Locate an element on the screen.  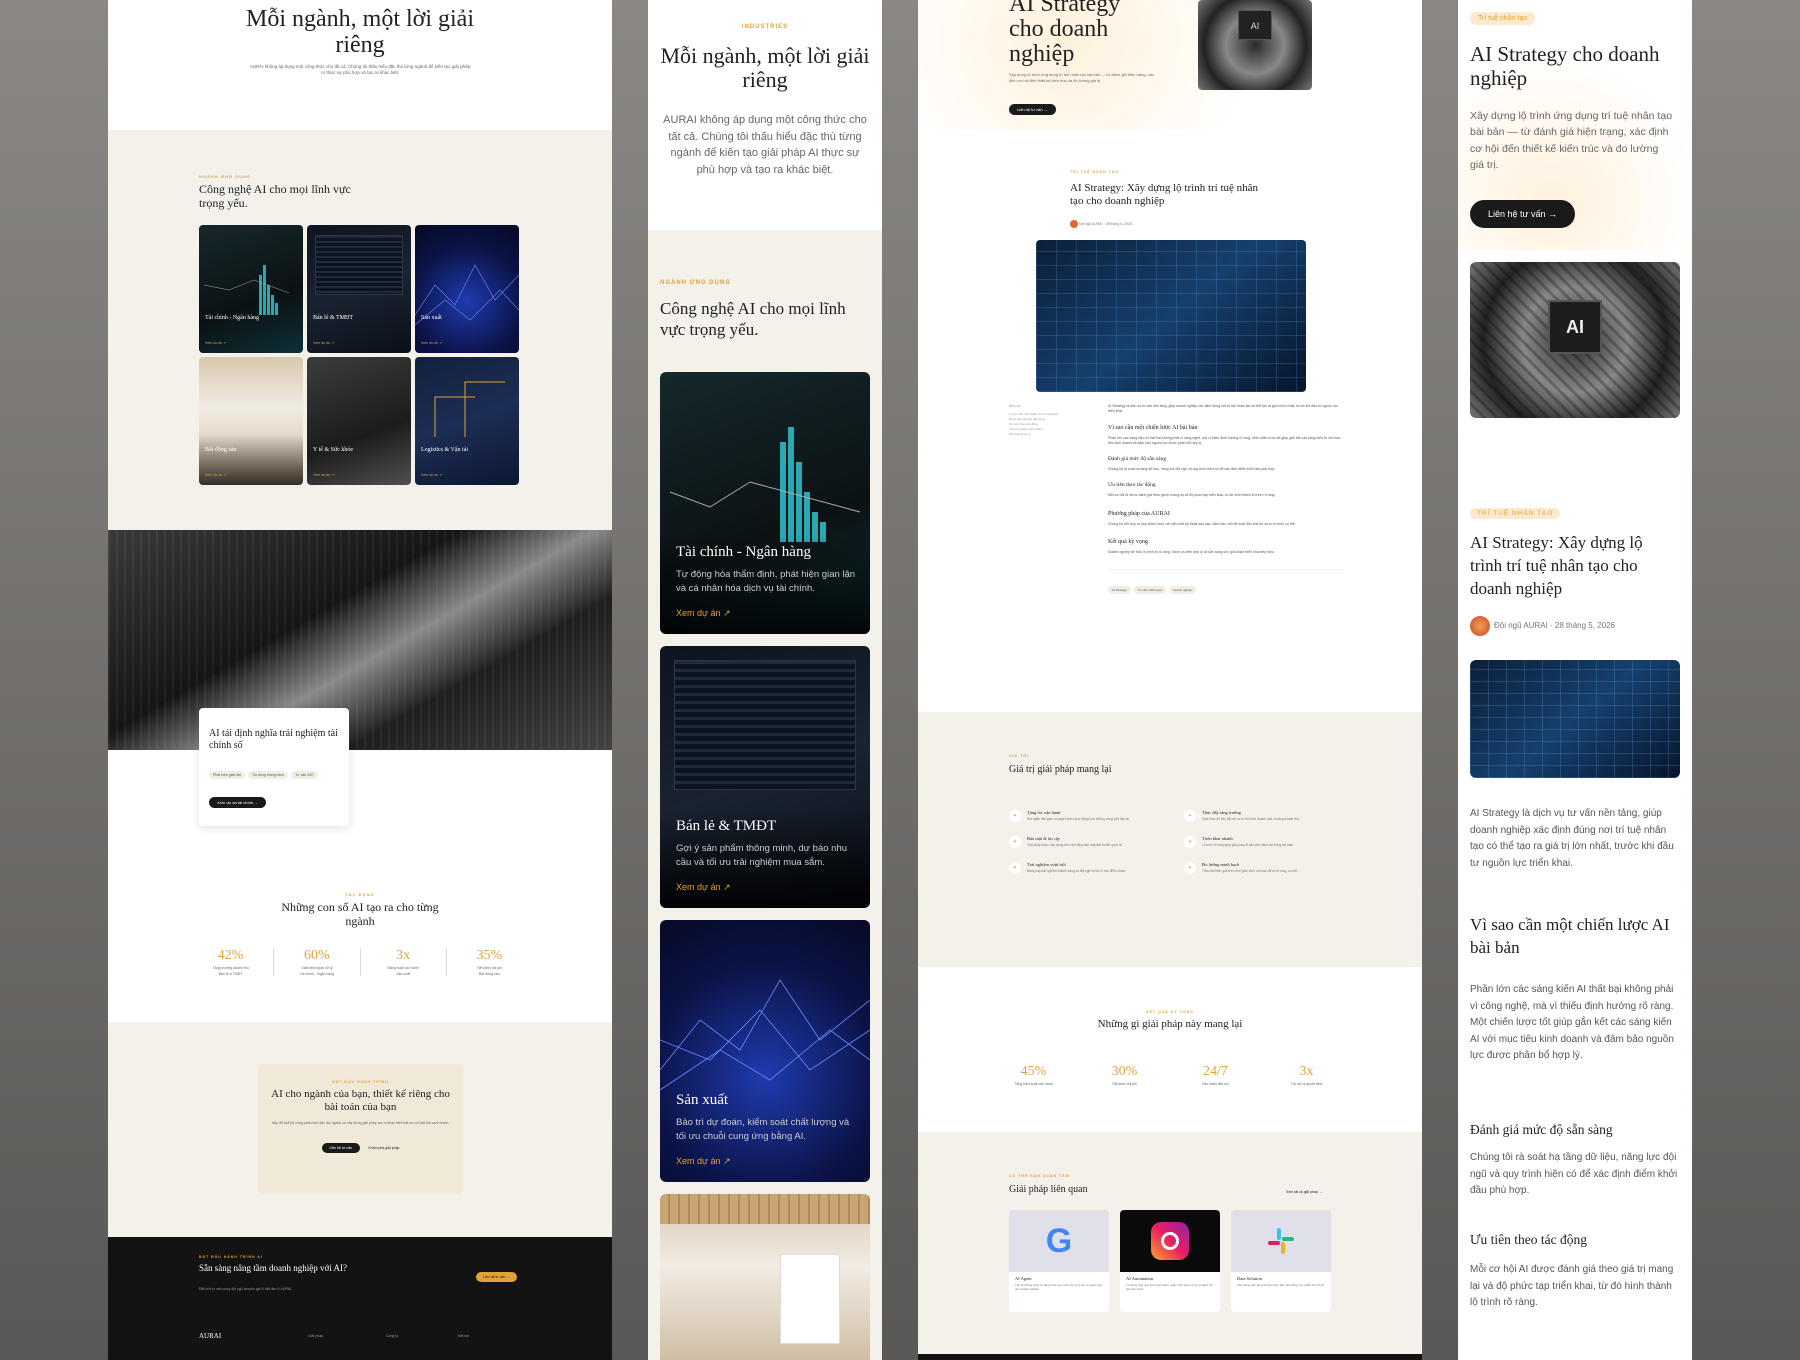
footer-eyebrow: Bắt đầu hành trình AI is located at coordinates (231, 1257).